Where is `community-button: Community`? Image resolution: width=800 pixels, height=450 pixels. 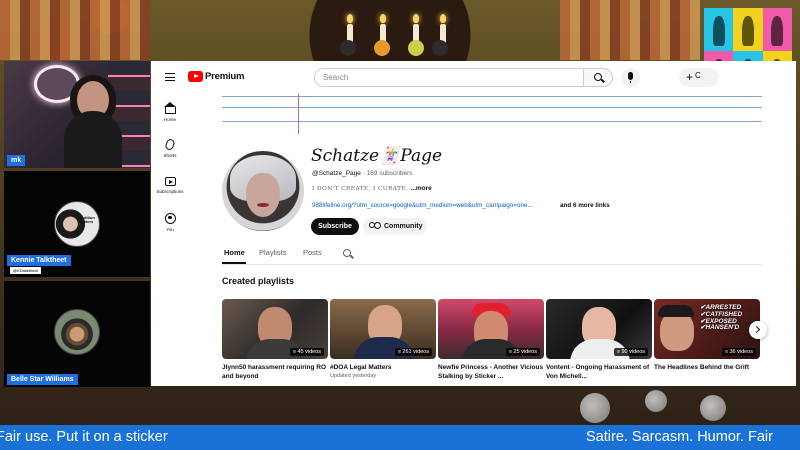
community-button: Community is located at coordinates (395, 226).